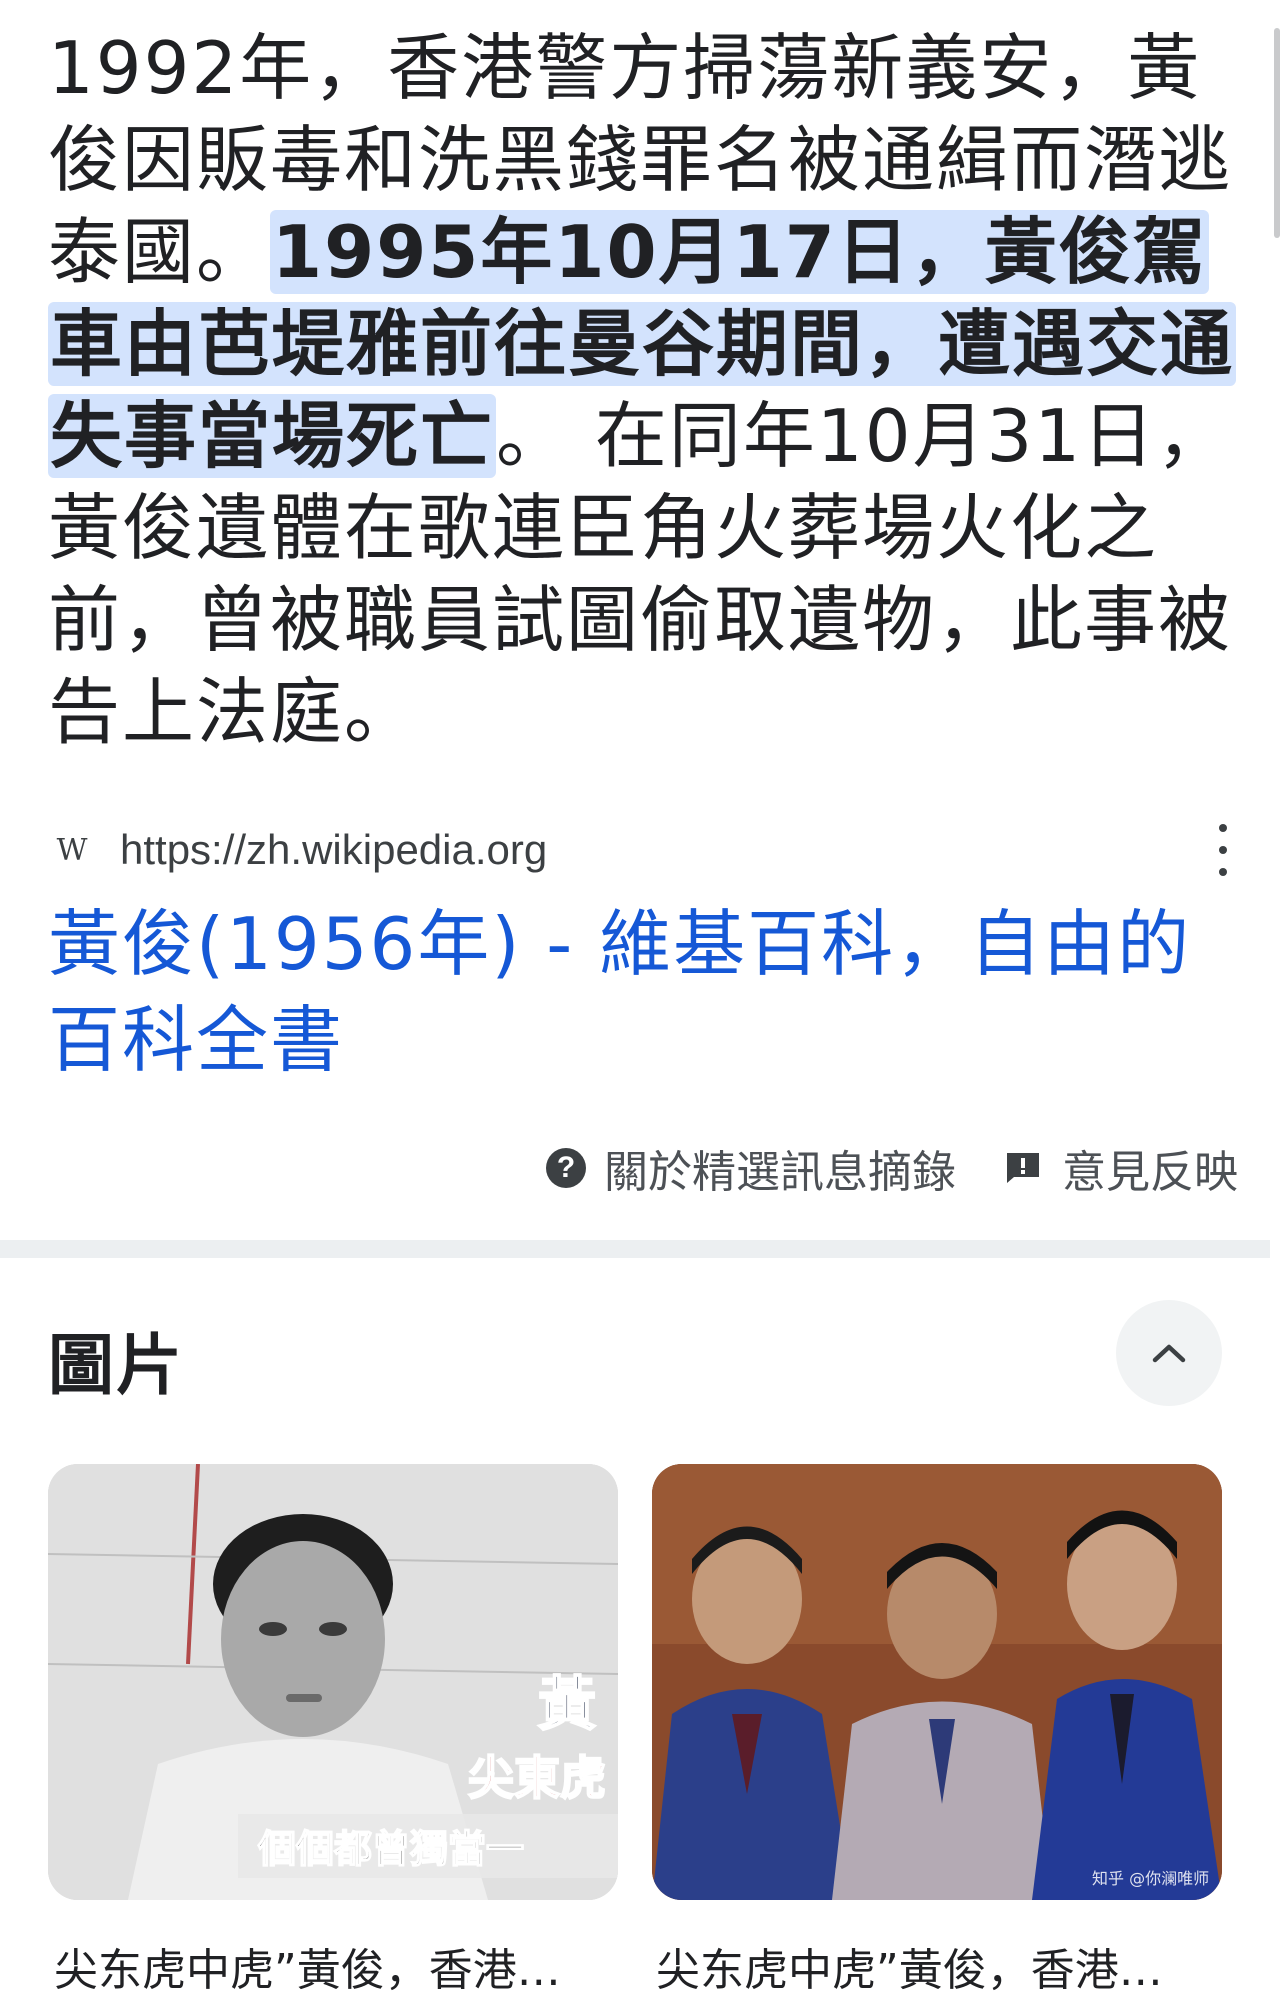  Describe the element at coordinates (1223, 850) in the screenshot. I see `more-vert-icon` at that location.